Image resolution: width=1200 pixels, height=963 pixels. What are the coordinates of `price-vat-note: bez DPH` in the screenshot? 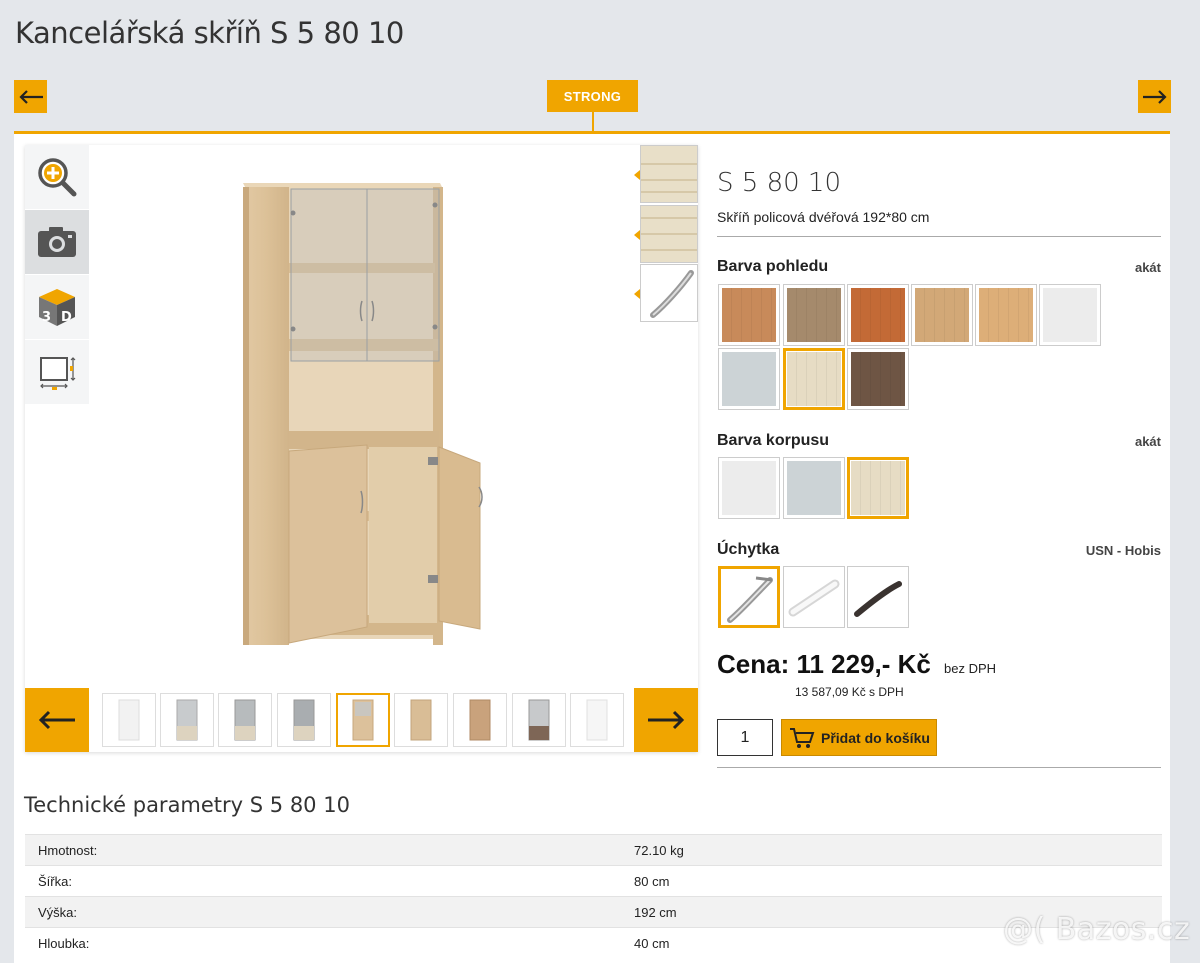 It's located at (970, 668).